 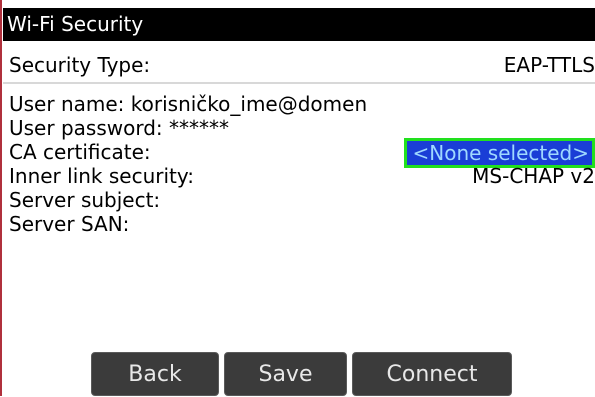 What do you see at coordinates (80, 65) in the screenshot?
I see `security-type-label: Security Type:` at bounding box center [80, 65].